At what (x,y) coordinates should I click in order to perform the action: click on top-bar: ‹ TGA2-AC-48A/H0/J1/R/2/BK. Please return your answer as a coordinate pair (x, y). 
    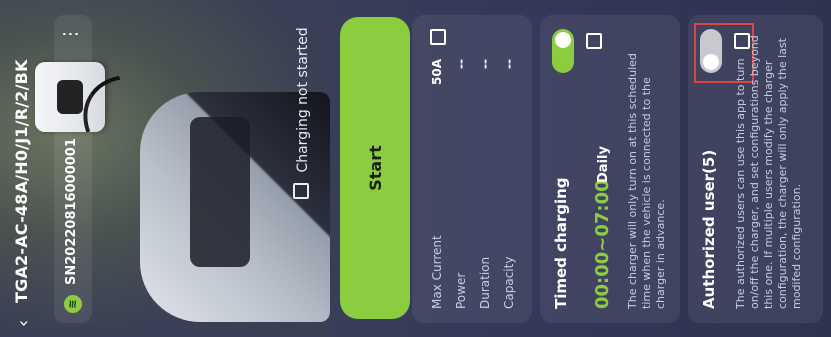
    Looking at the image, I should click on (24, 168).